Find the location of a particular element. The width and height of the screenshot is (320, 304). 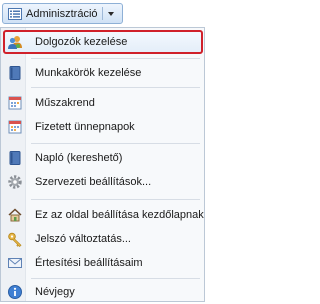

calendar-icon is located at coordinates (15, 103).